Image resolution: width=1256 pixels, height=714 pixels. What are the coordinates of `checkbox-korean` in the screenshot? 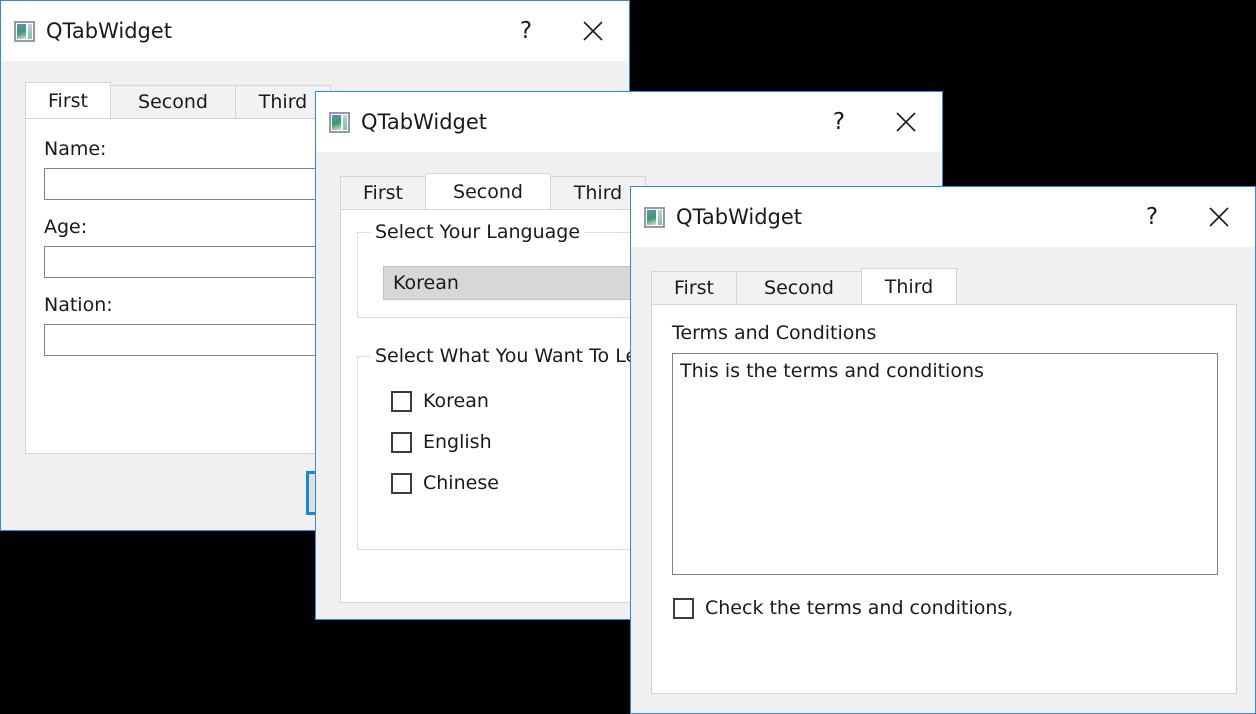 It's located at (401, 401).